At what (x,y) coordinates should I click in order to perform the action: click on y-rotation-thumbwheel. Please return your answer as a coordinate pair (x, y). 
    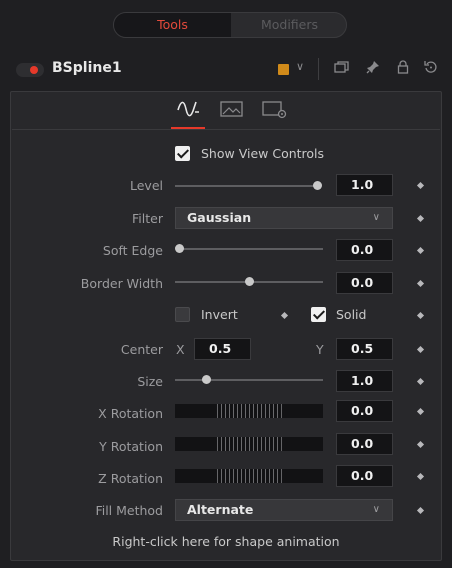
    Looking at the image, I should click on (249, 444).